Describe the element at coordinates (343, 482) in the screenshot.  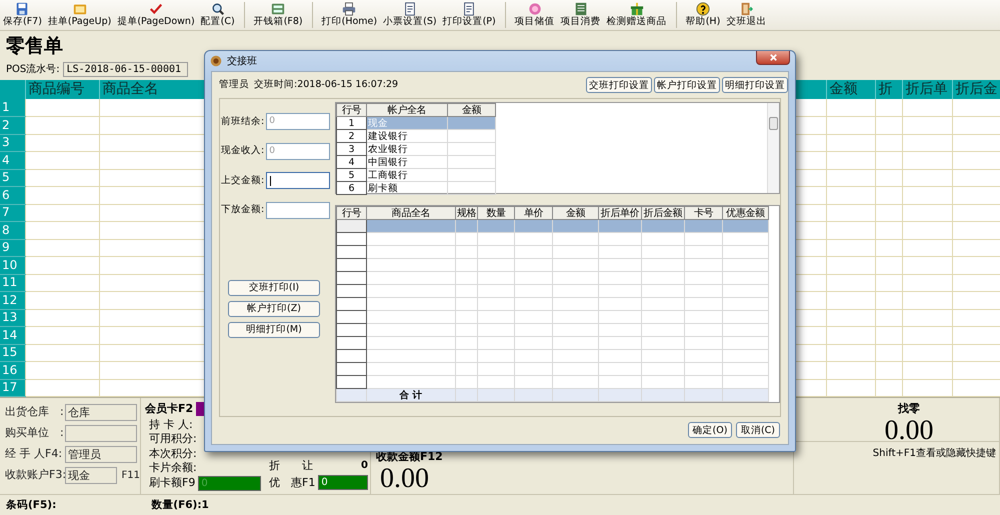
I see `input-field: 0` at that location.